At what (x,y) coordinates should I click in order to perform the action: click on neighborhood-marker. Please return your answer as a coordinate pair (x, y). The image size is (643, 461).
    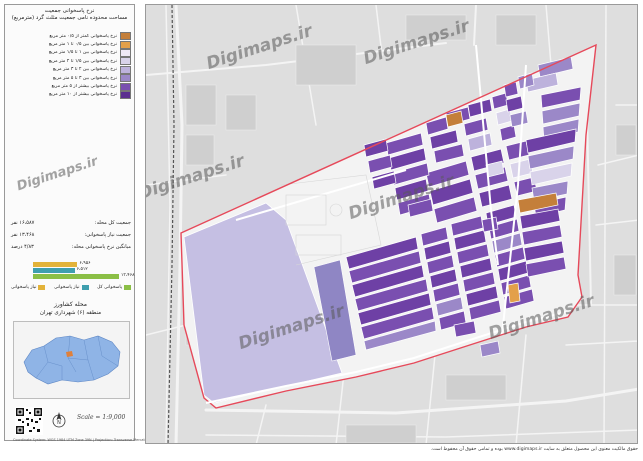
    Looking at the image, I should click on (69, 354).